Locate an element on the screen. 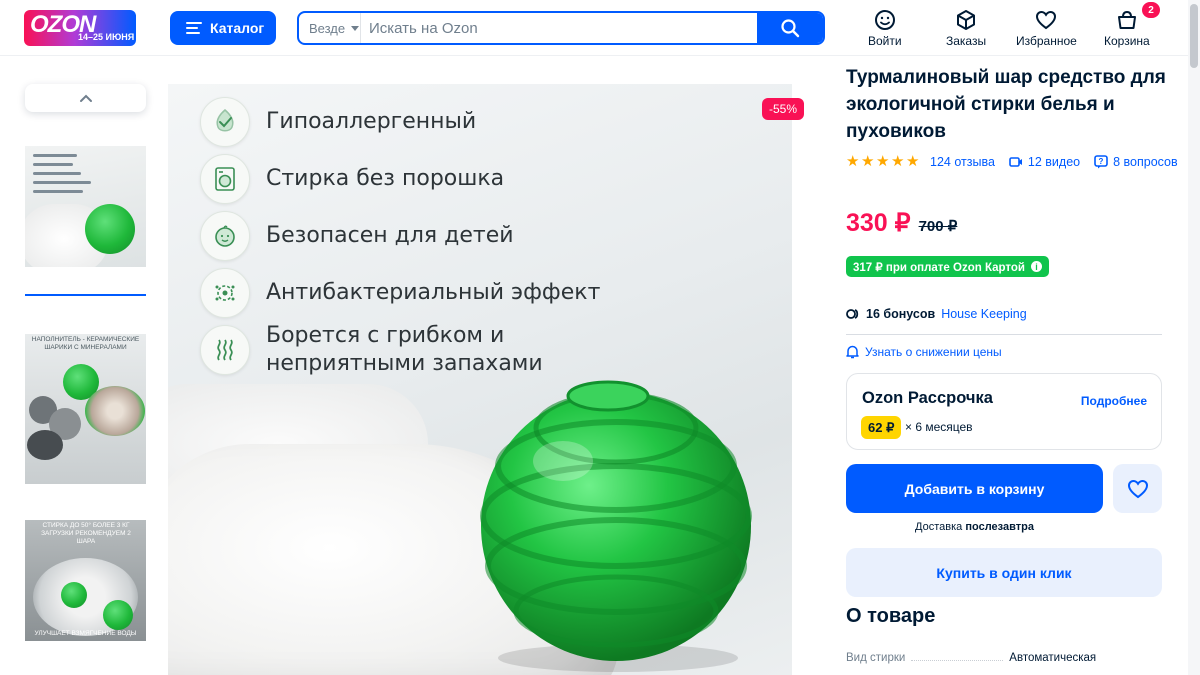 The image size is (1200, 675). price-drop-notify-link: Узнать о снижении цены is located at coordinates (924, 352).